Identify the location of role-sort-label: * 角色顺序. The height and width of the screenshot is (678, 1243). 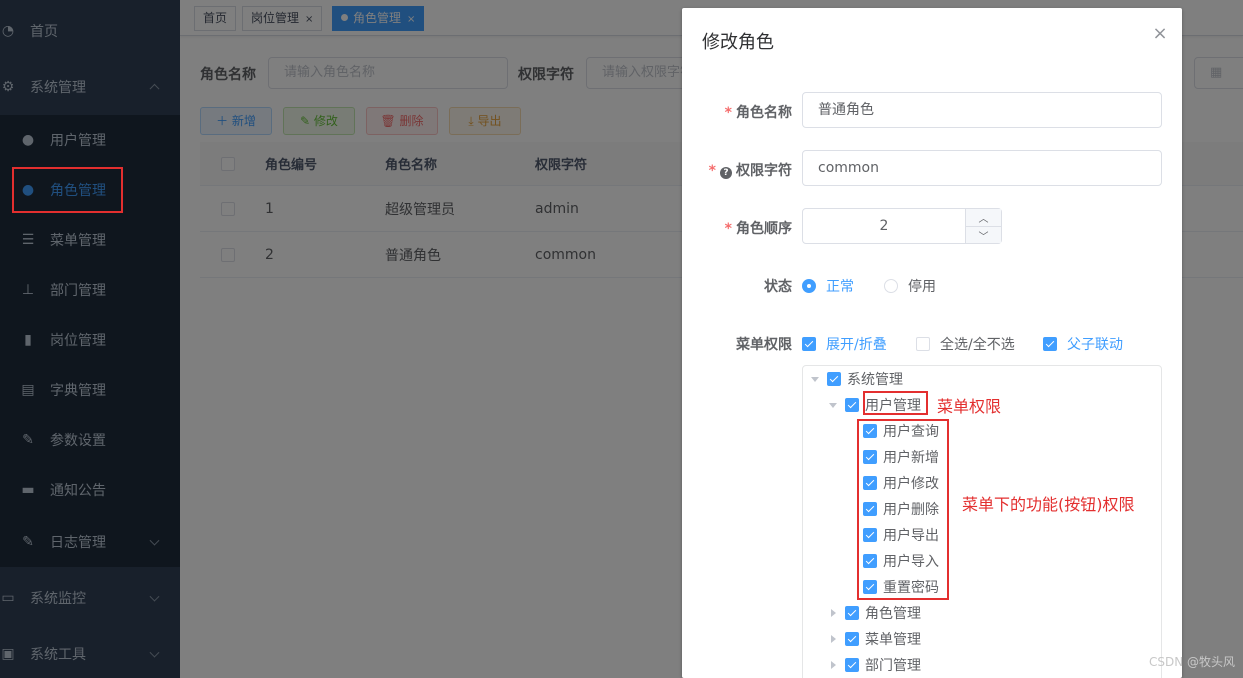
(758, 229).